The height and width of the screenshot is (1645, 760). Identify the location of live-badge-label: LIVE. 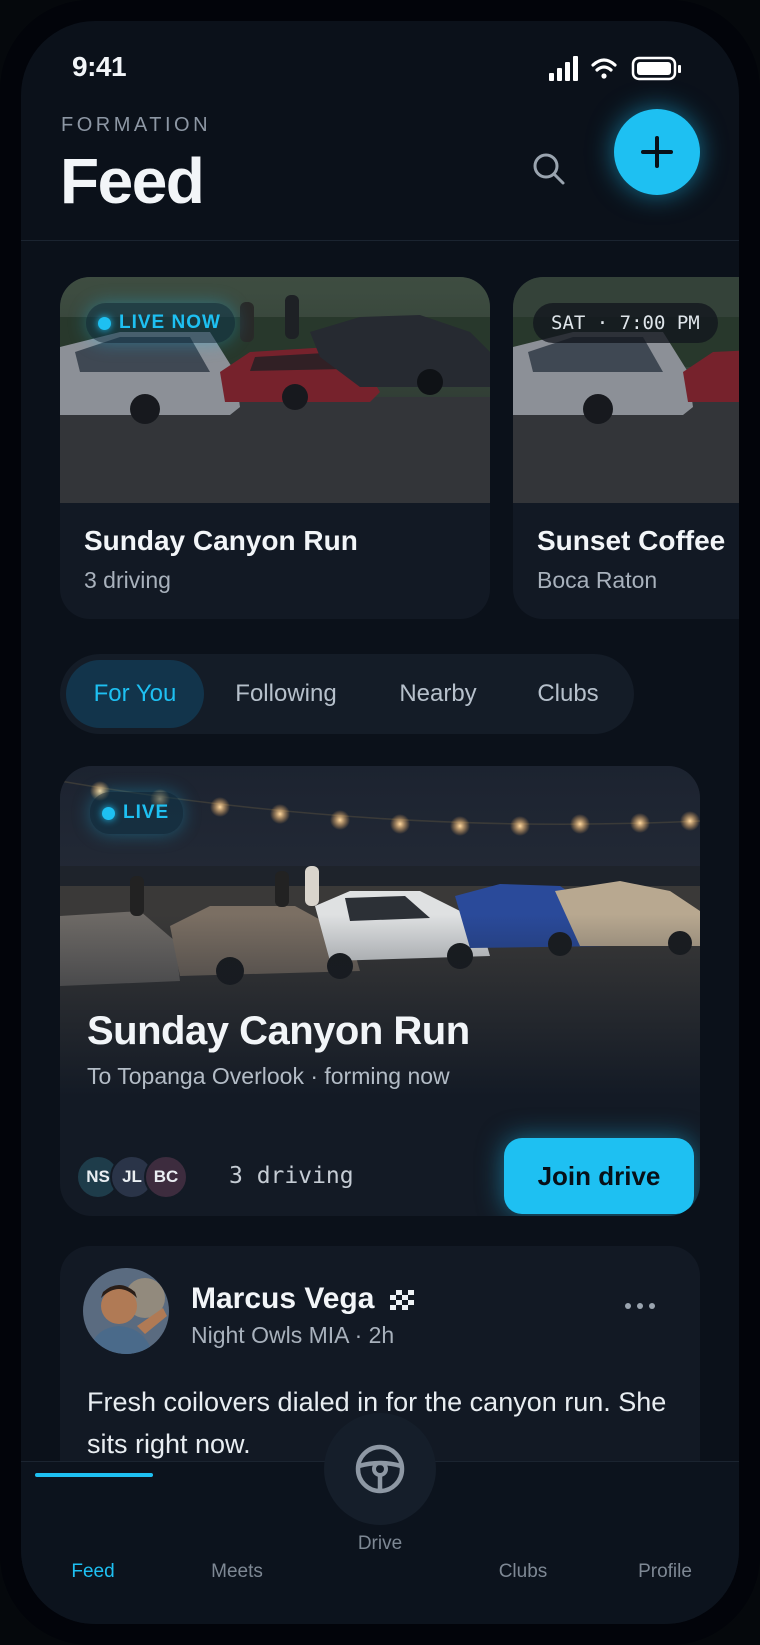
(146, 812).